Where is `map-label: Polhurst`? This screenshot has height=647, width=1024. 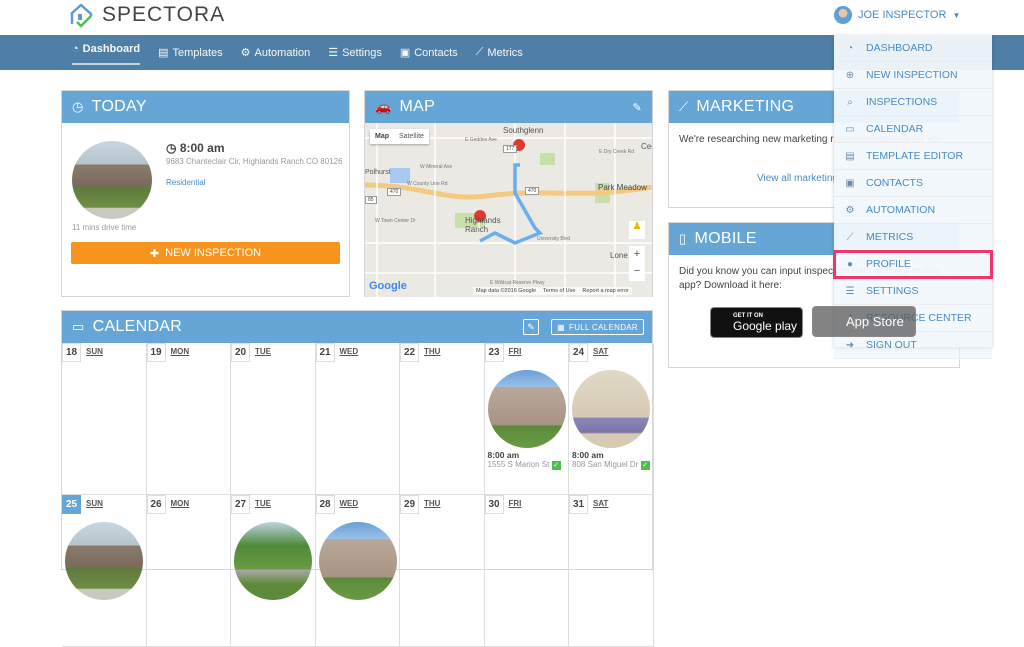 map-label: Polhurst is located at coordinates (378, 172).